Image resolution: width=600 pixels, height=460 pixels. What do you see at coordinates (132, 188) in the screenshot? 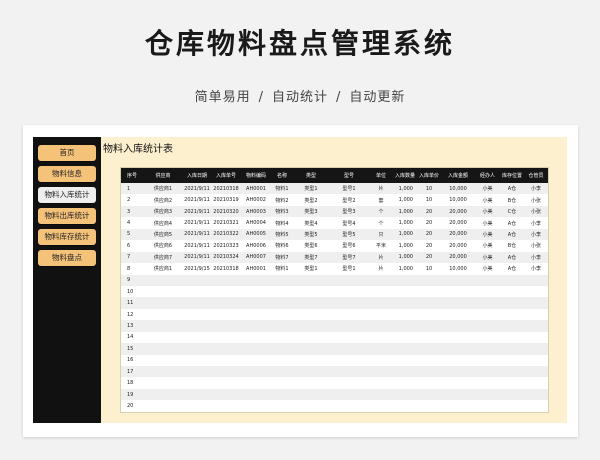
I see `table-cell: 1` at bounding box center [132, 188].